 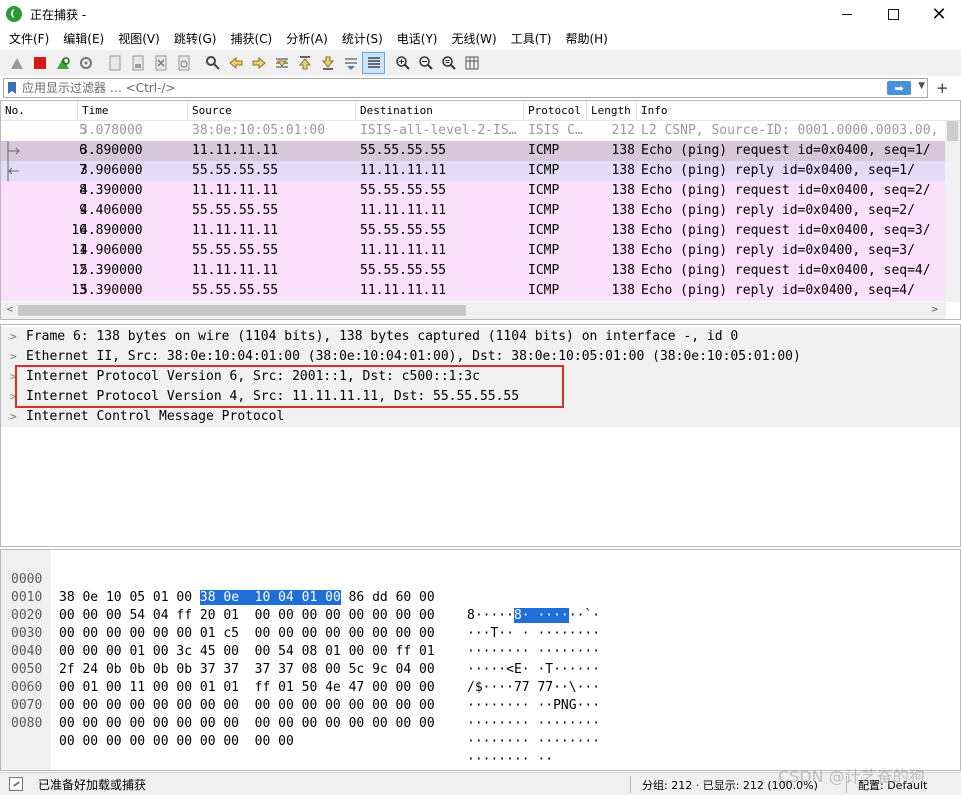 I want to click on menu-capture: 捕获(C), so click(x=251, y=39).